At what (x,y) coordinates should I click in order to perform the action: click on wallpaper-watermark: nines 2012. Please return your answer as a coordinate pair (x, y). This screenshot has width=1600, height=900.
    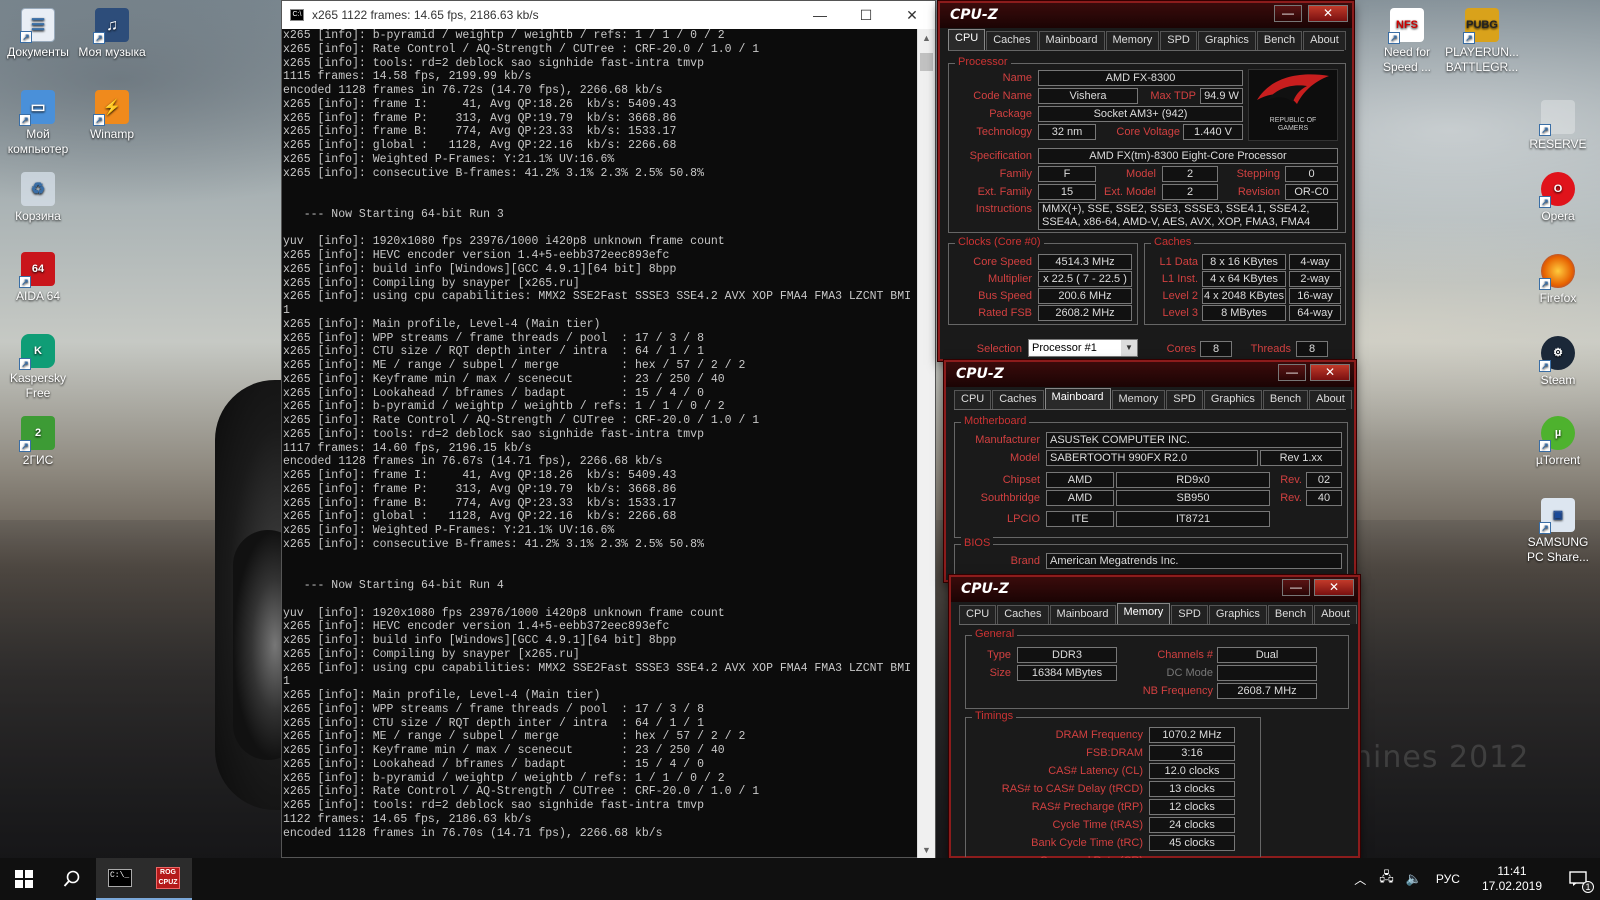
    Looking at the image, I should click on (1441, 757).